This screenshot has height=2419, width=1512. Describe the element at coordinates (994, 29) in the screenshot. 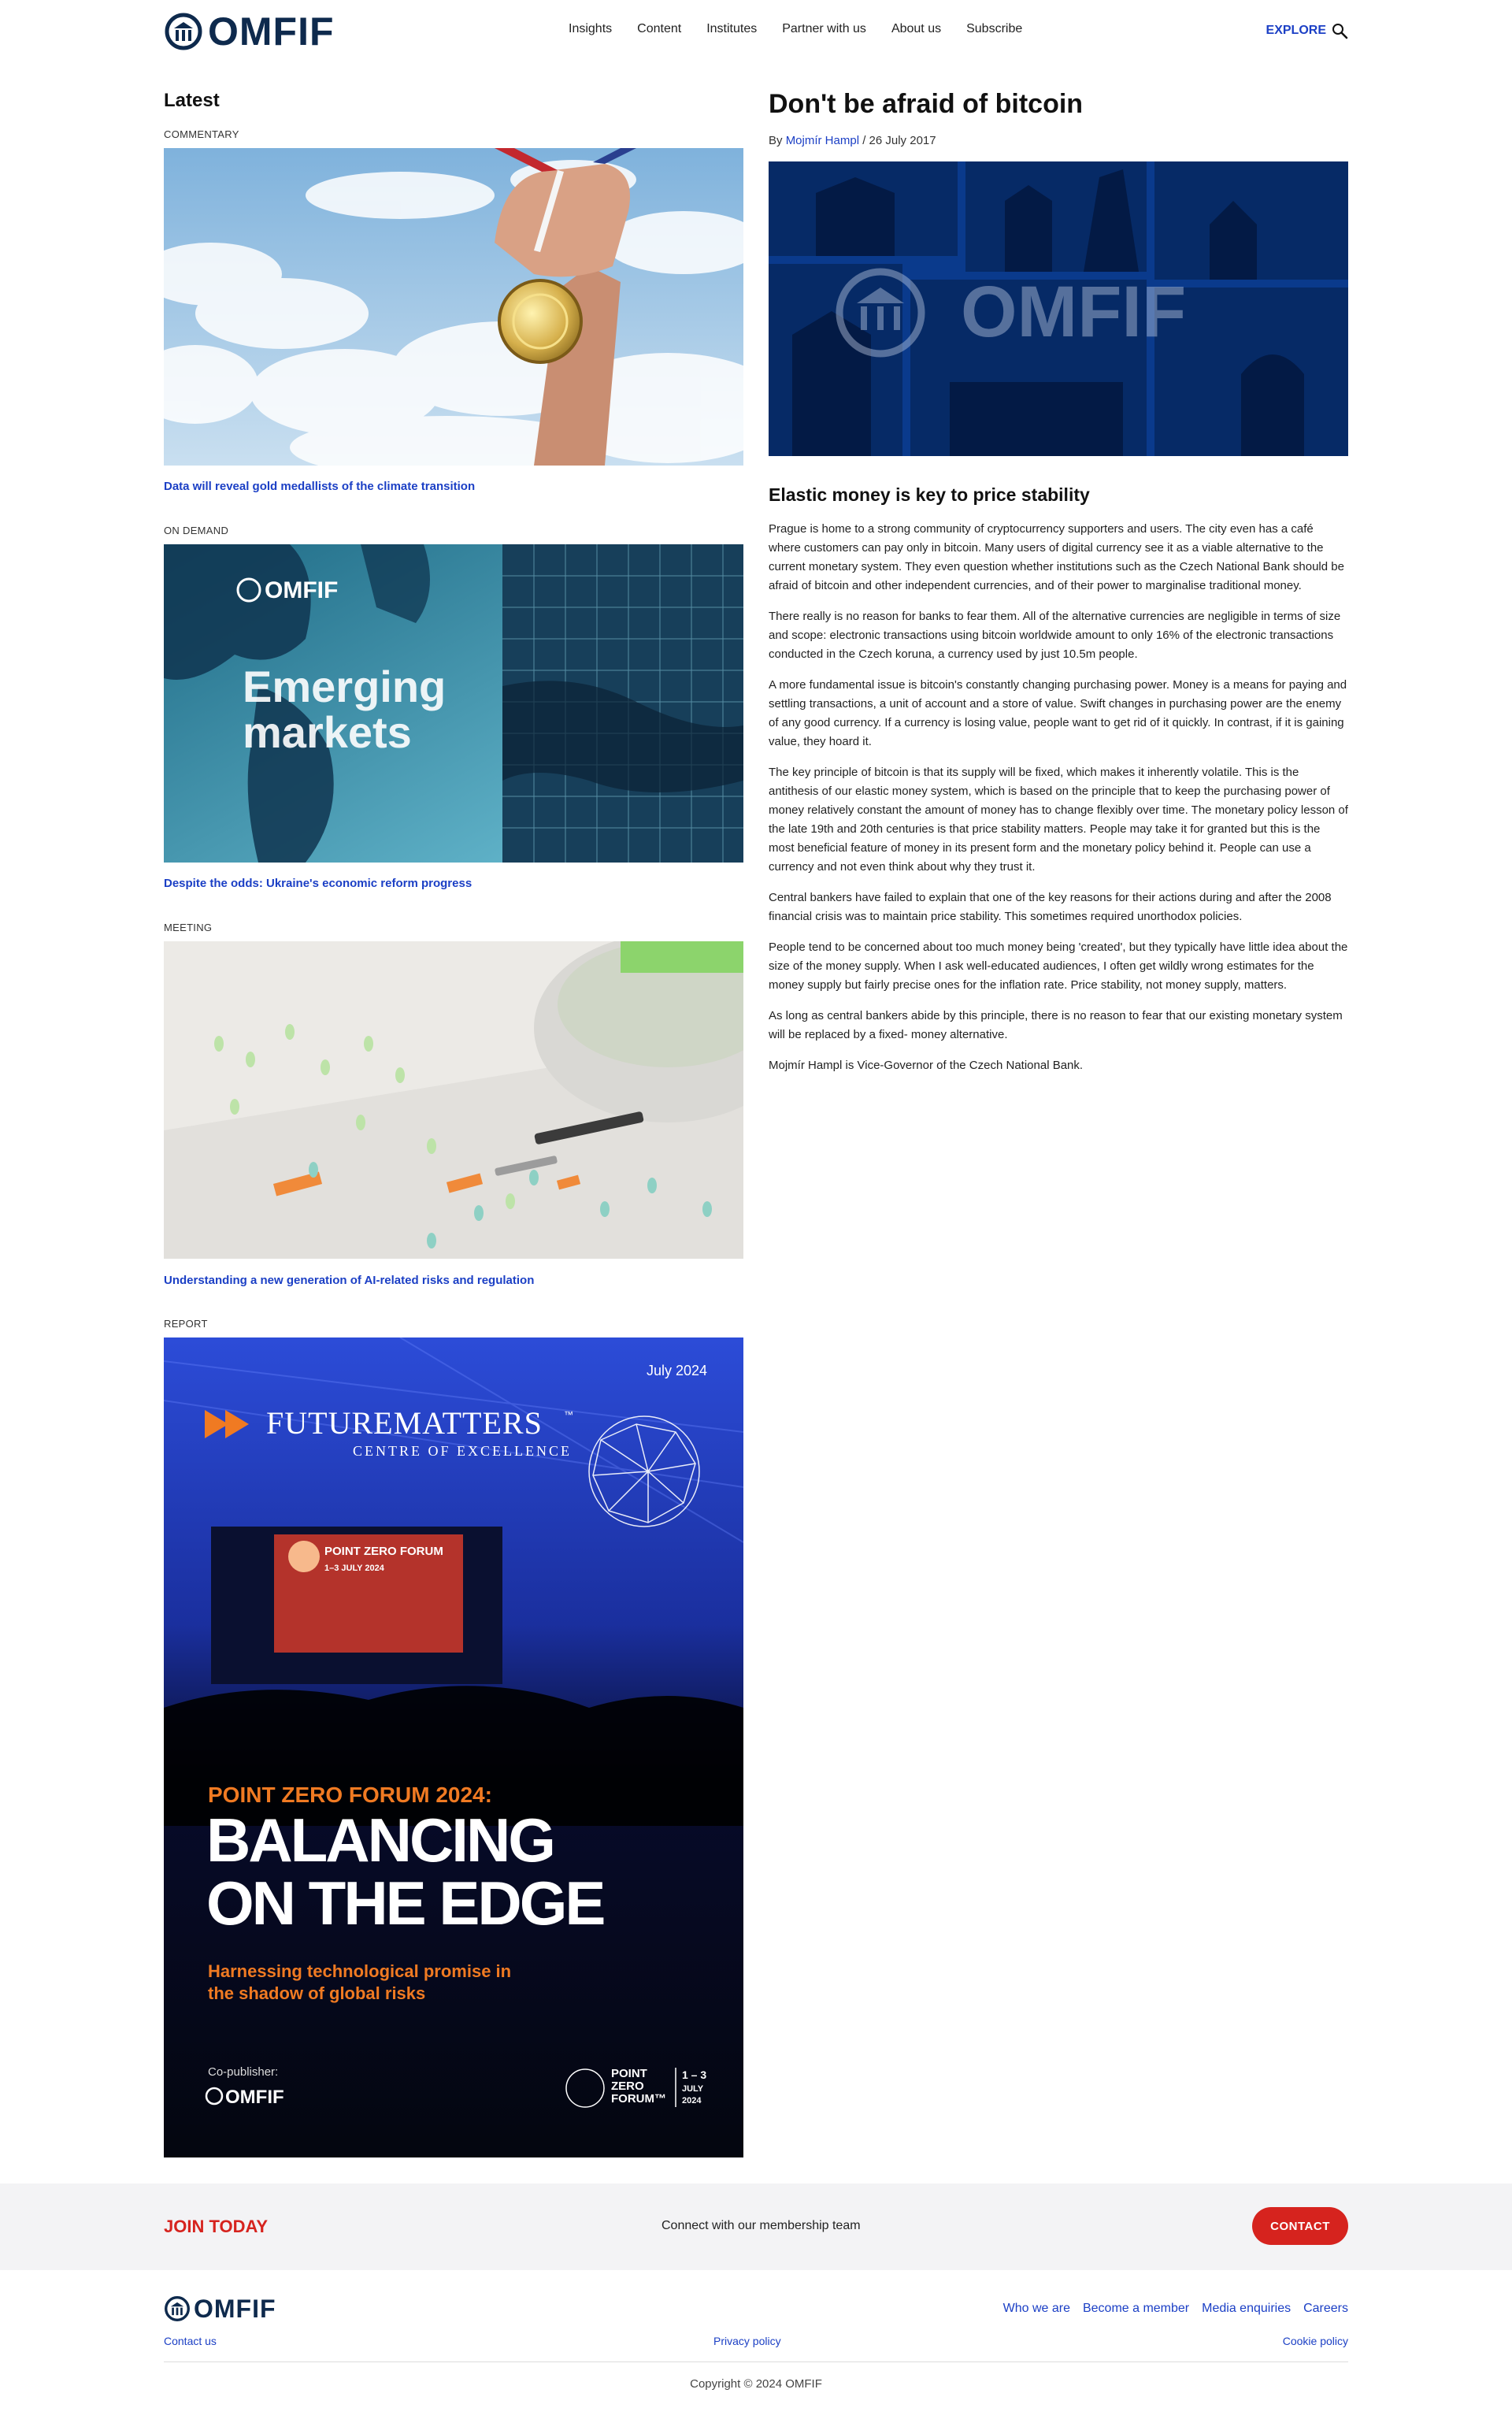

I see `nav-subscribe: Subscribe` at that location.